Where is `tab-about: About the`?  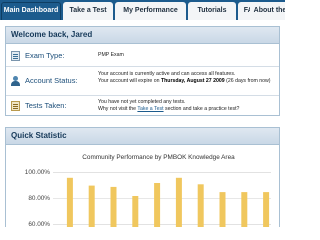 tab-about: About the is located at coordinates (267, 11).